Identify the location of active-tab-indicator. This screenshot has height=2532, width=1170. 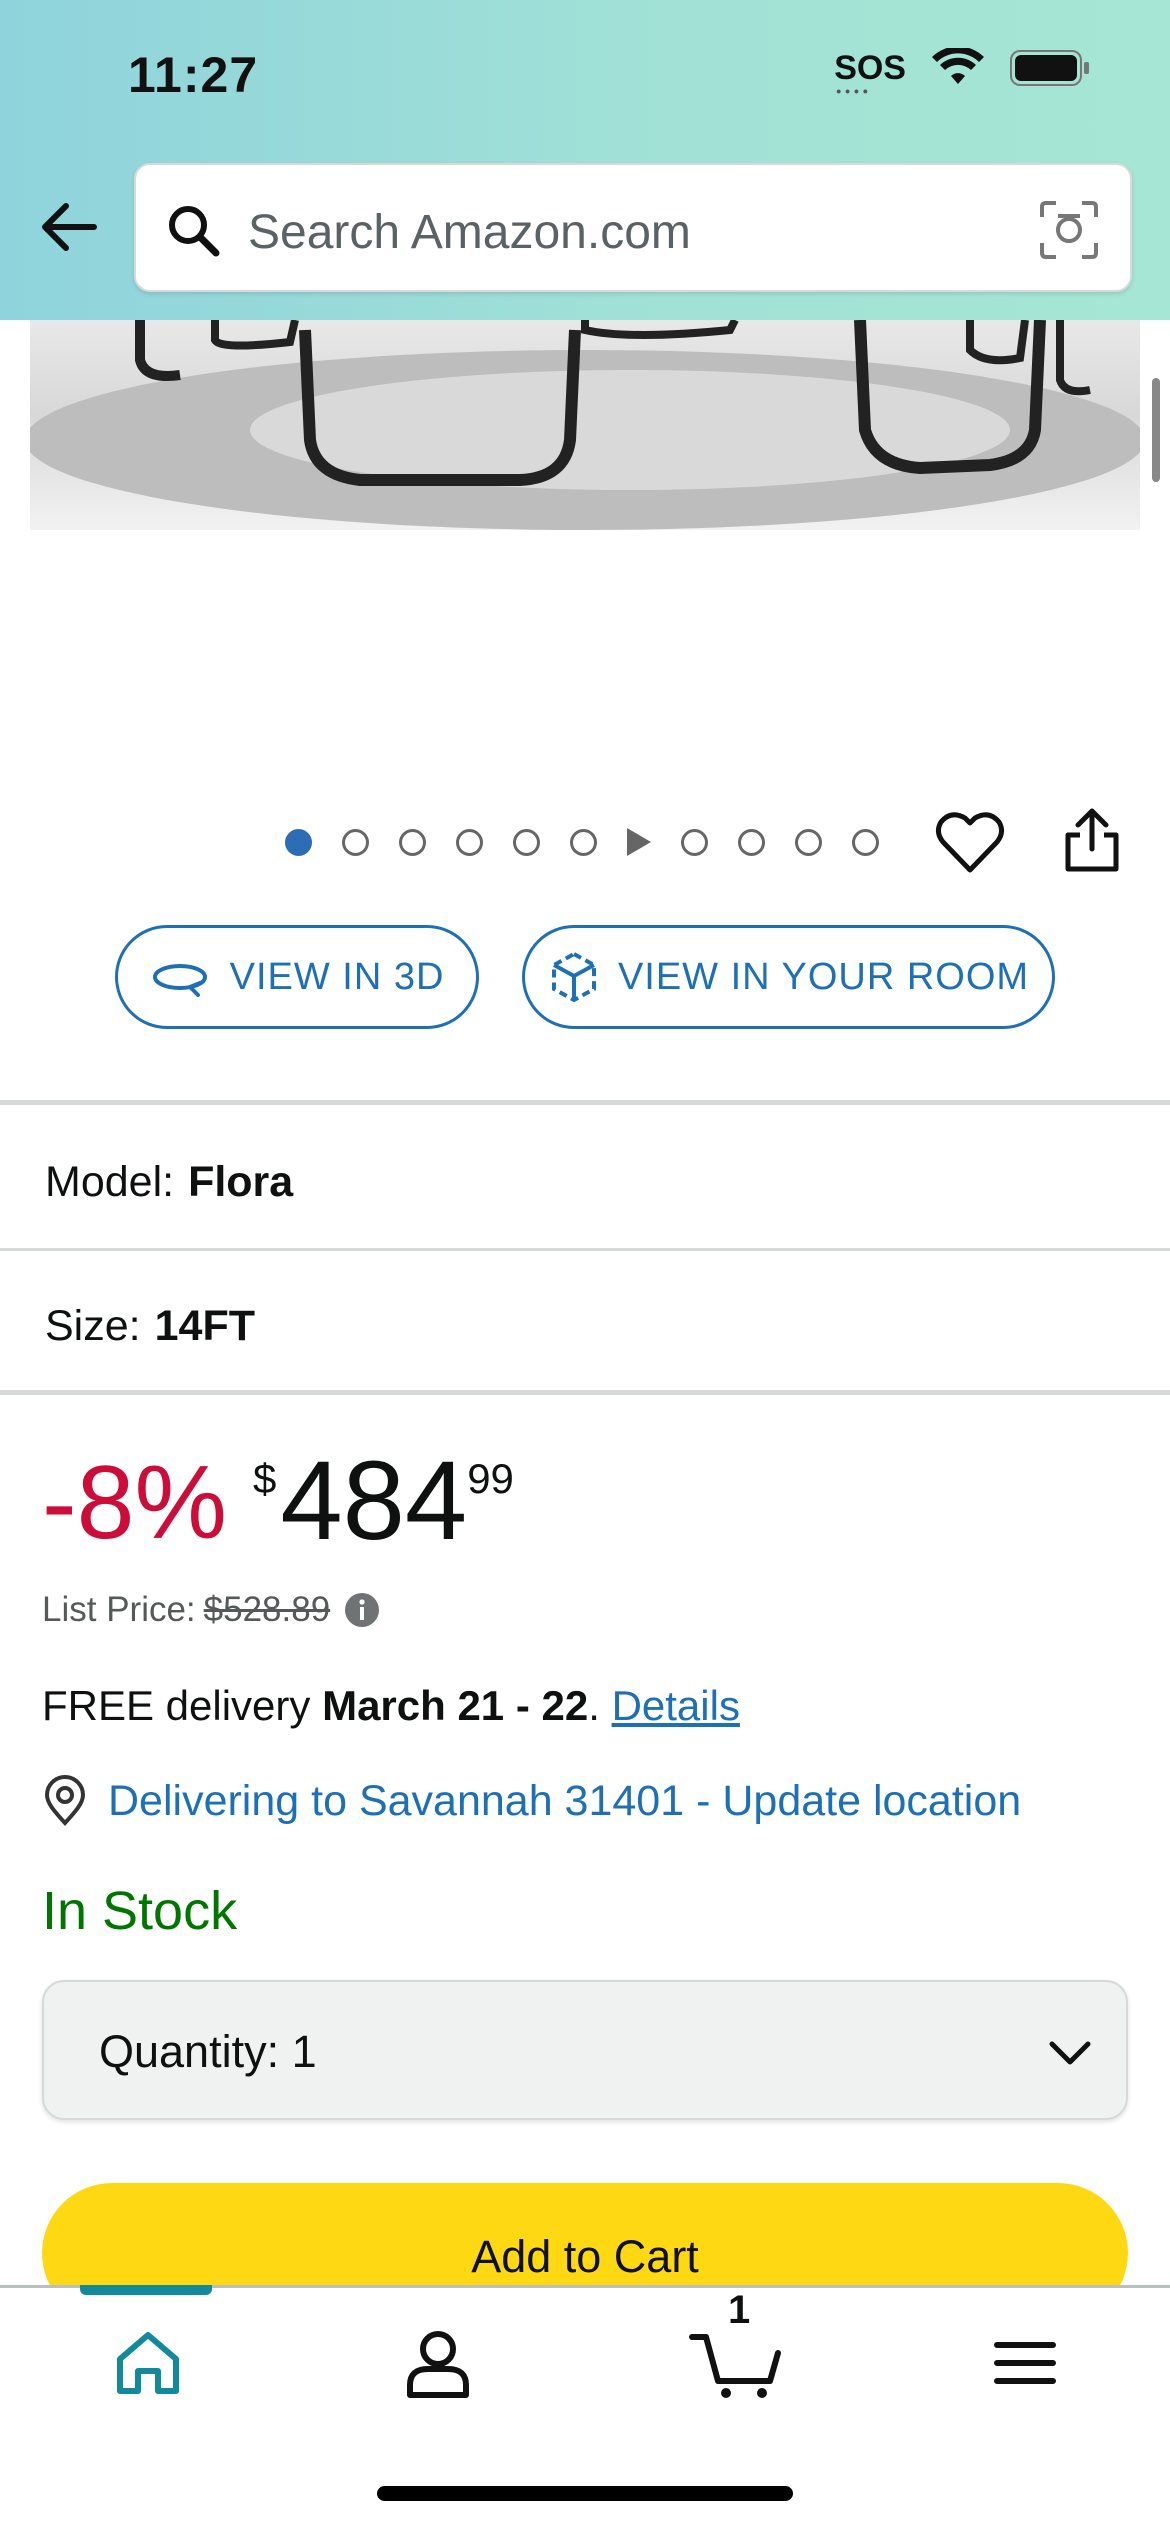
(146, 2290).